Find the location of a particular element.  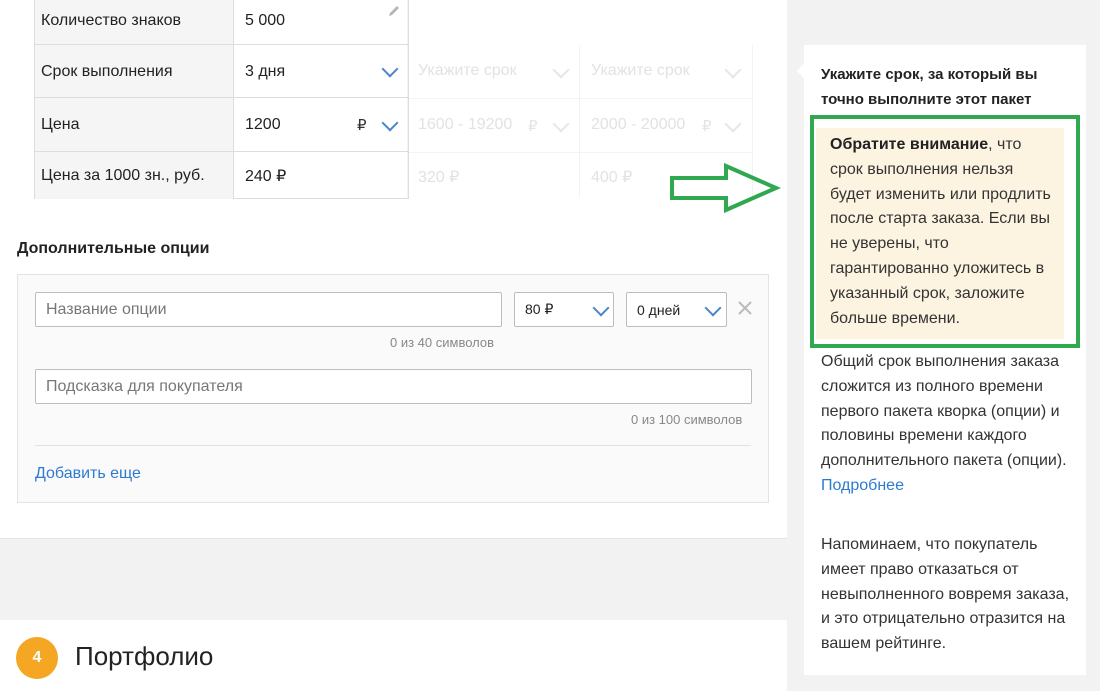

row-chars: Количество знаков 5 000 is located at coordinates (221, 22).